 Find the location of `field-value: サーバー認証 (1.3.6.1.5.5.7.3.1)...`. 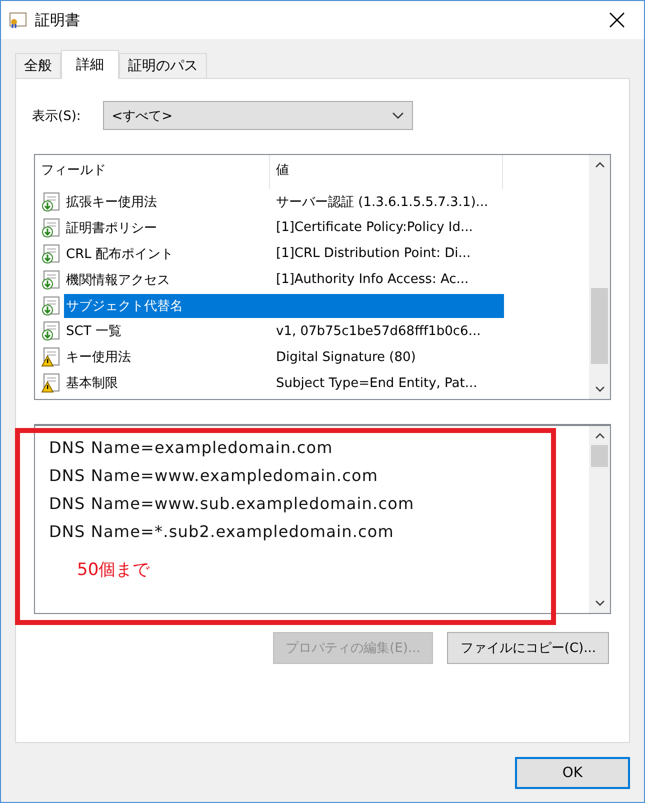

field-value: サーバー認証 (1.3.6.1.5.5.7.3.1)... is located at coordinates (382, 203).